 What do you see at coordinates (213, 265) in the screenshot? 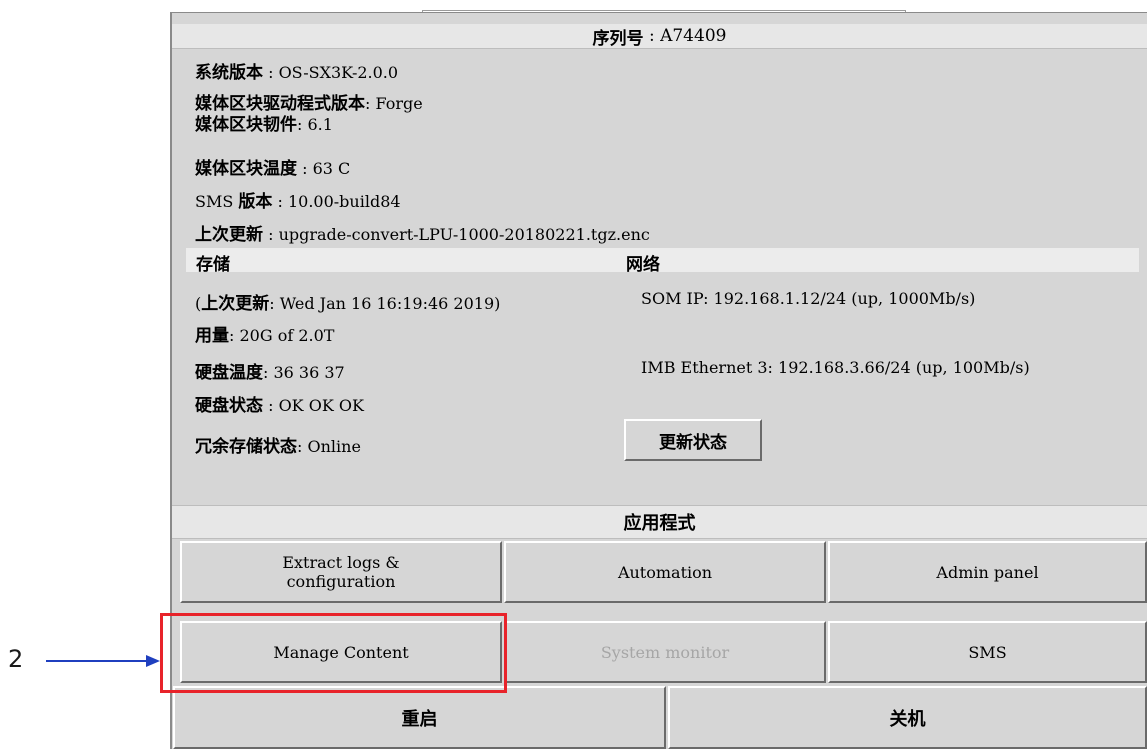
I see `storage-title: 存储` at bounding box center [213, 265].